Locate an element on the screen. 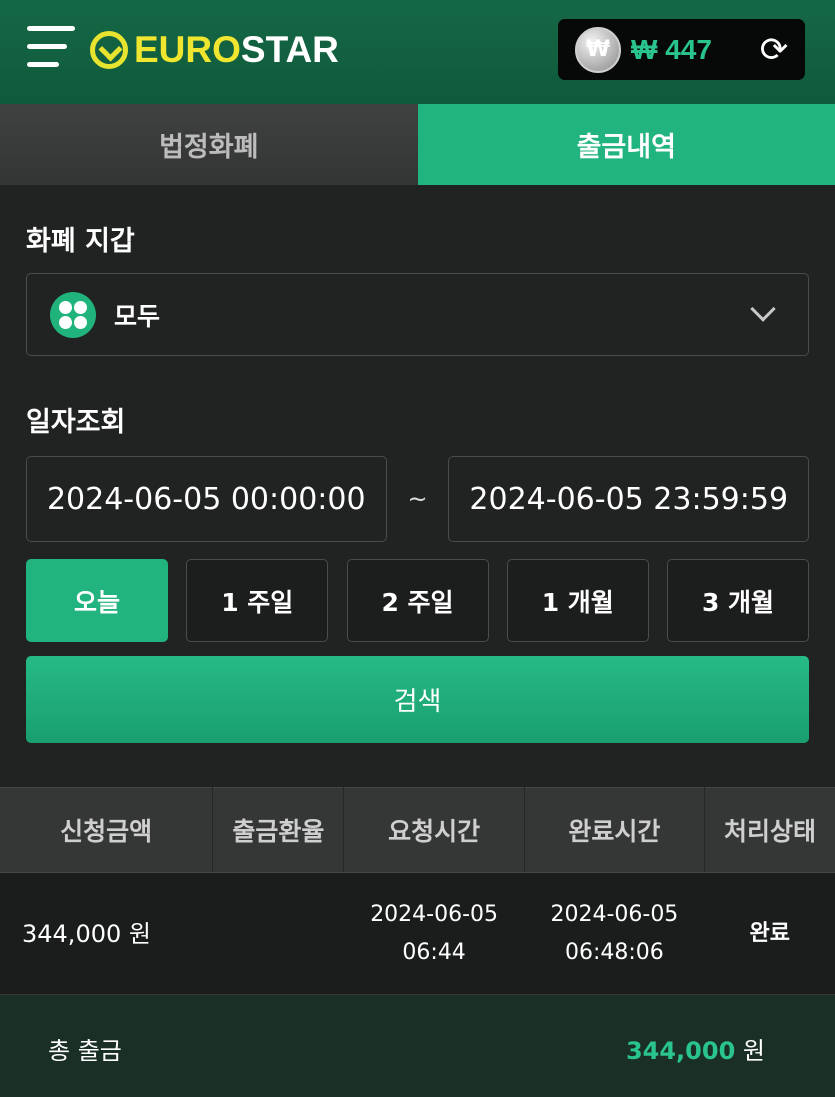 Image resolution: width=835 pixels, height=1097 pixels. complete-clock: 06:48:06 is located at coordinates (614, 952).